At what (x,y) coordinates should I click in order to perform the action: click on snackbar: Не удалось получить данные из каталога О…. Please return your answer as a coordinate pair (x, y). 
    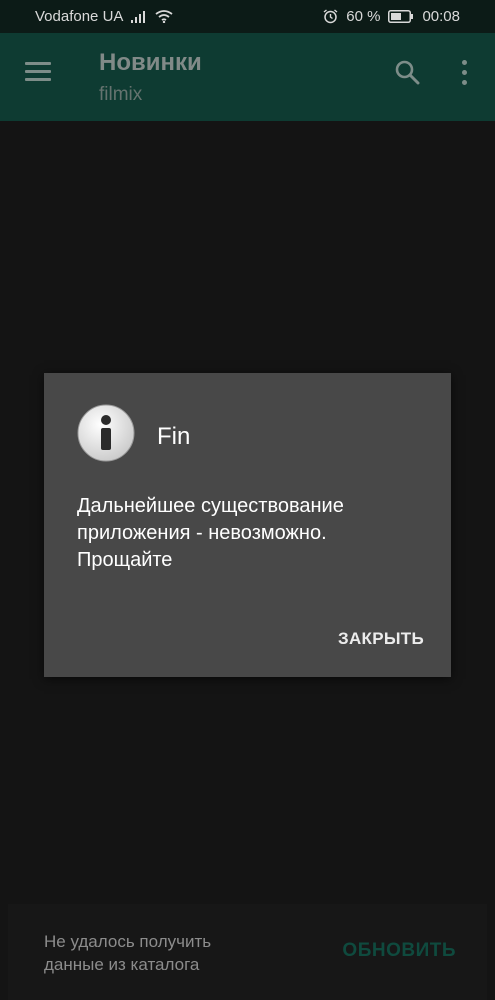
    Looking at the image, I should click on (247, 952).